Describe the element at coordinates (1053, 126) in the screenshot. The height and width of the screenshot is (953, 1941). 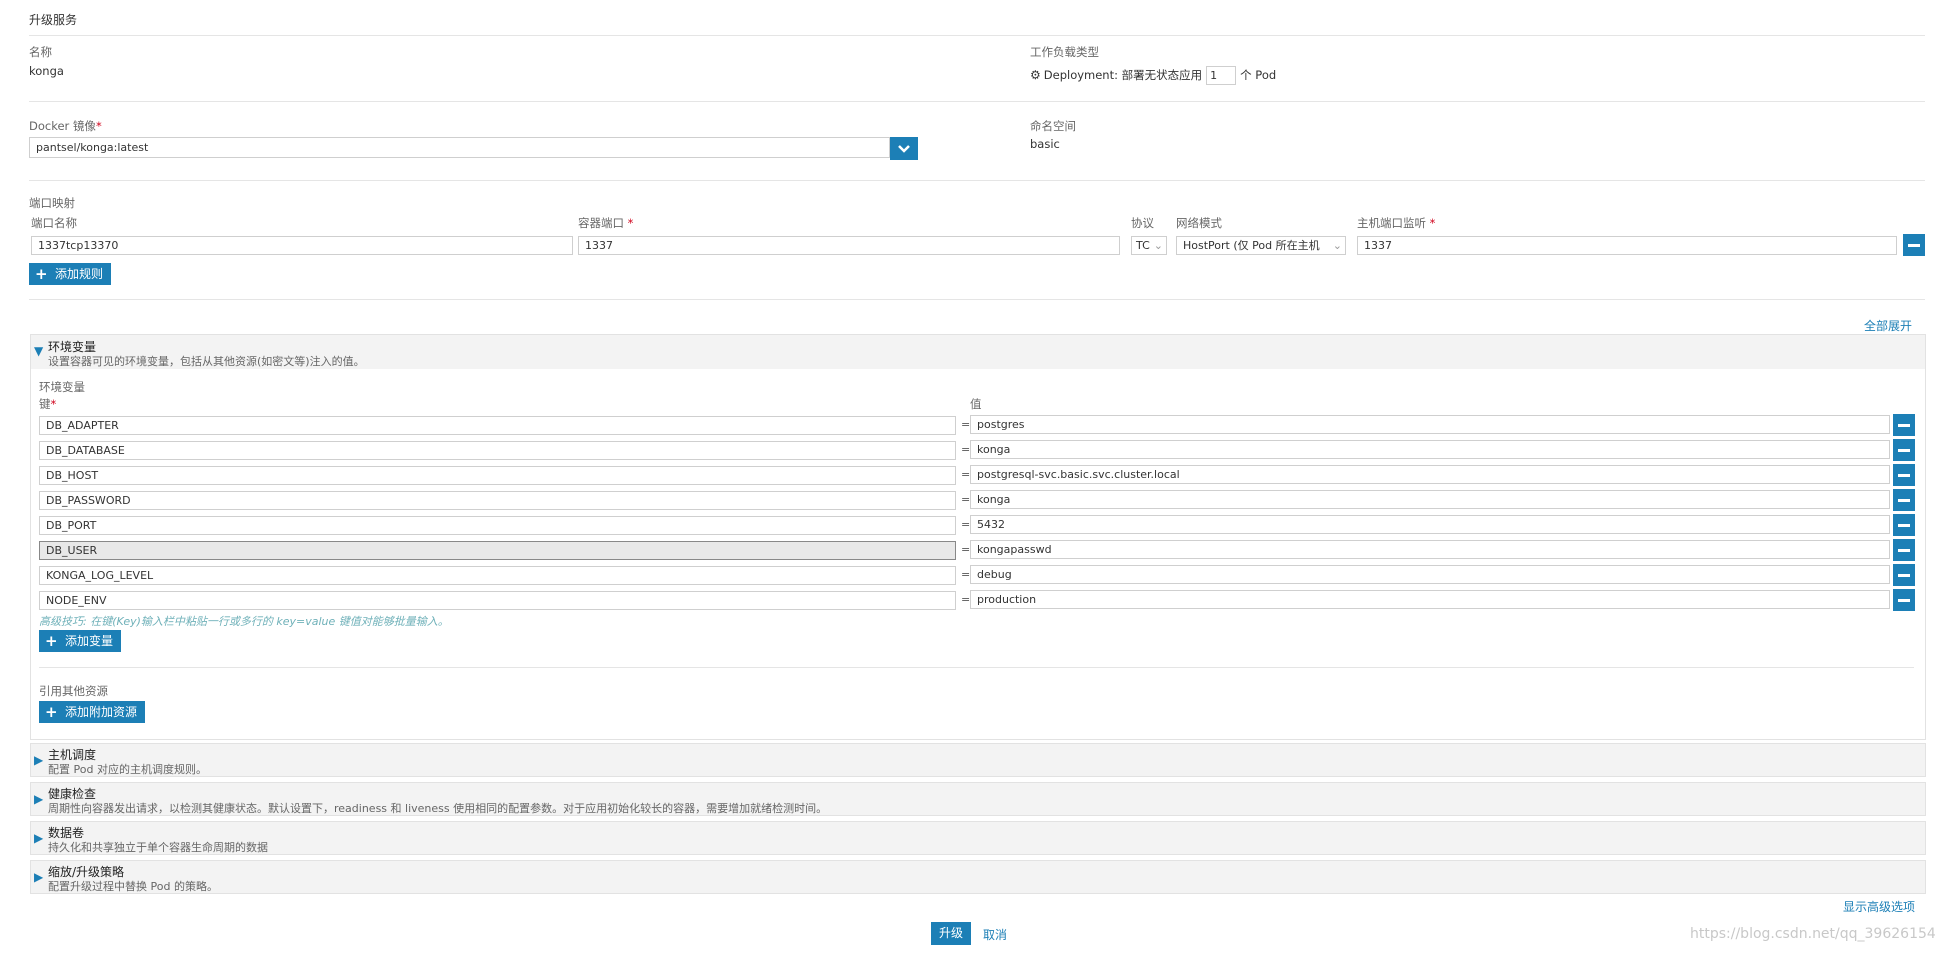
I see `namespace-label: 命名空间` at that location.